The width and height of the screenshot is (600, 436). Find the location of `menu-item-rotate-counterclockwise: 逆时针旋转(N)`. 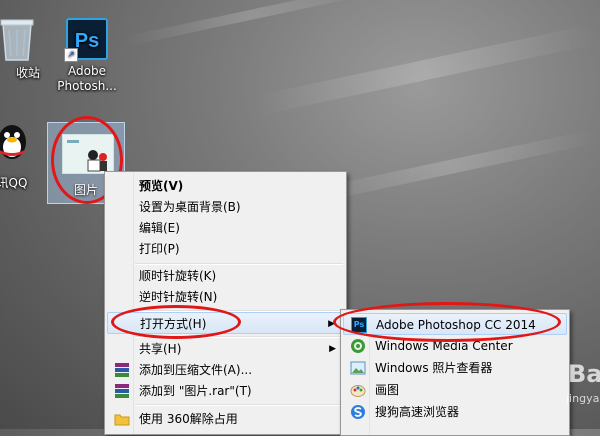

menu-item-rotate-counterclockwise: 逆时针旋转(N) is located at coordinates (225, 297).